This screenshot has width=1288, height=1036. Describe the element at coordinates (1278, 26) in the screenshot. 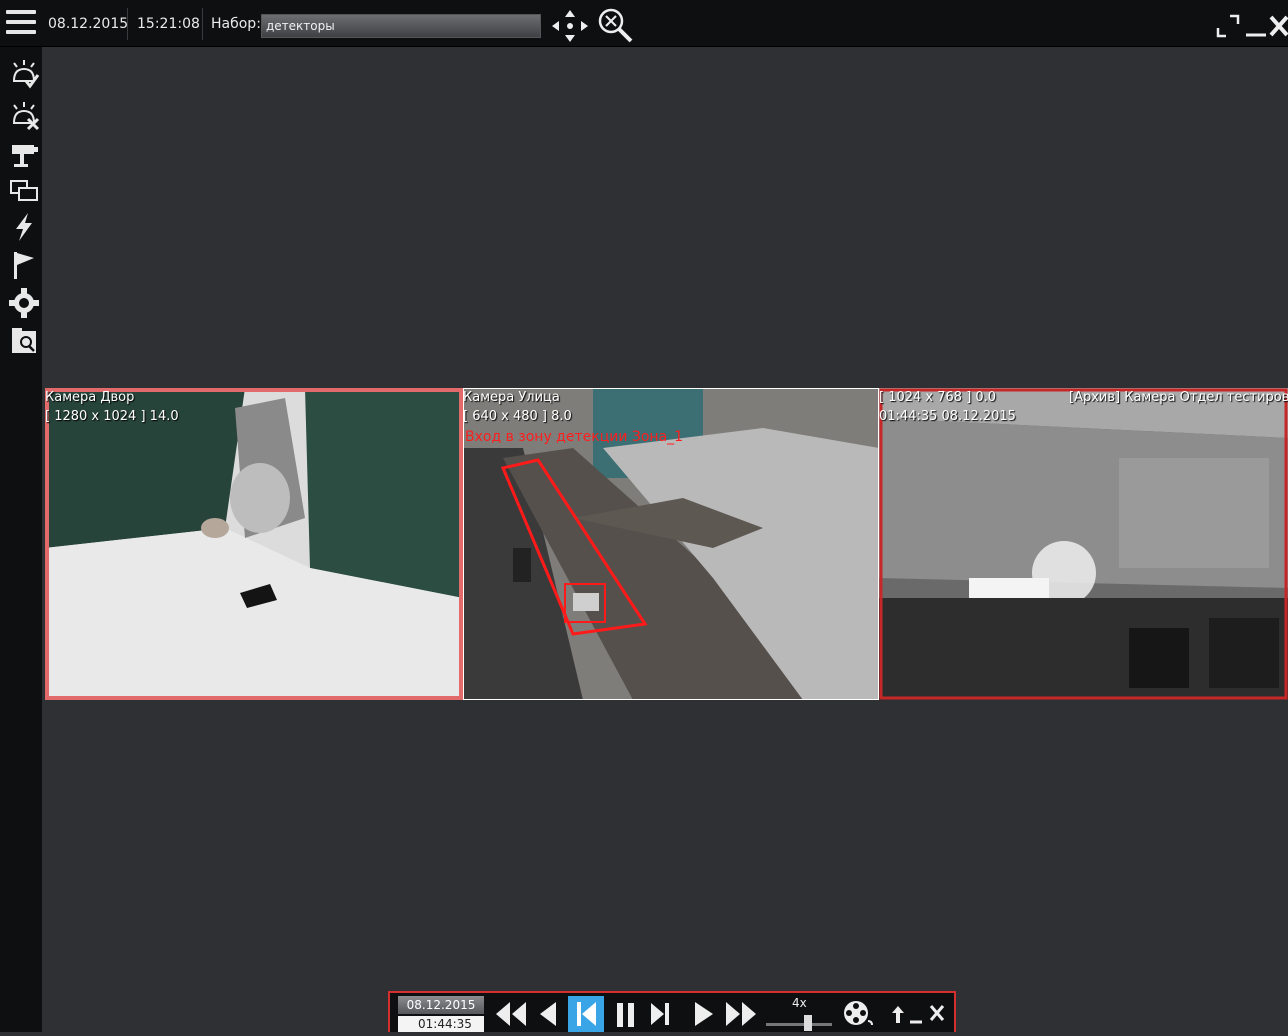

I see `close-icon` at that location.